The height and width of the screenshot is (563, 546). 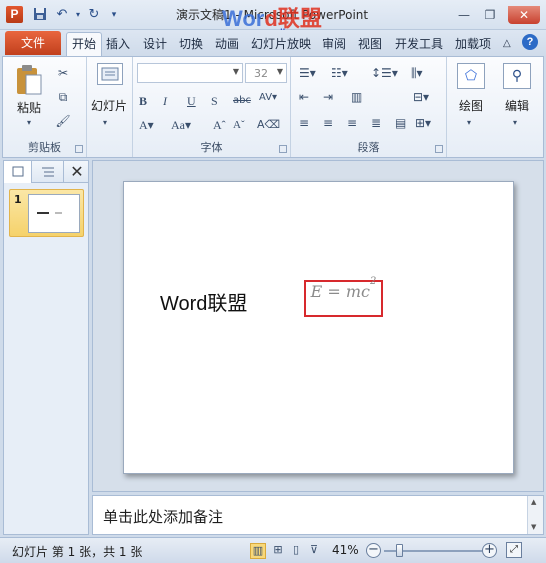 I want to click on tab-insert: 插入, so click(x=118, y=44).